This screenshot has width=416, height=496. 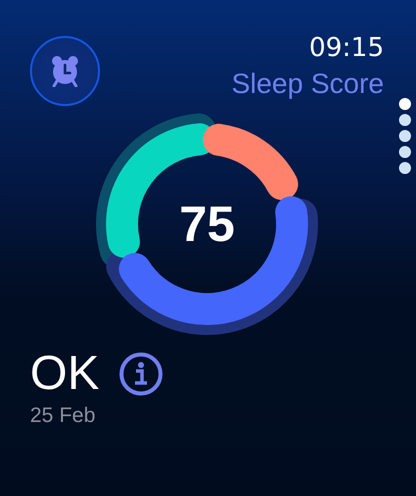 I want to click on info-icon, so click(x=141, y=374).